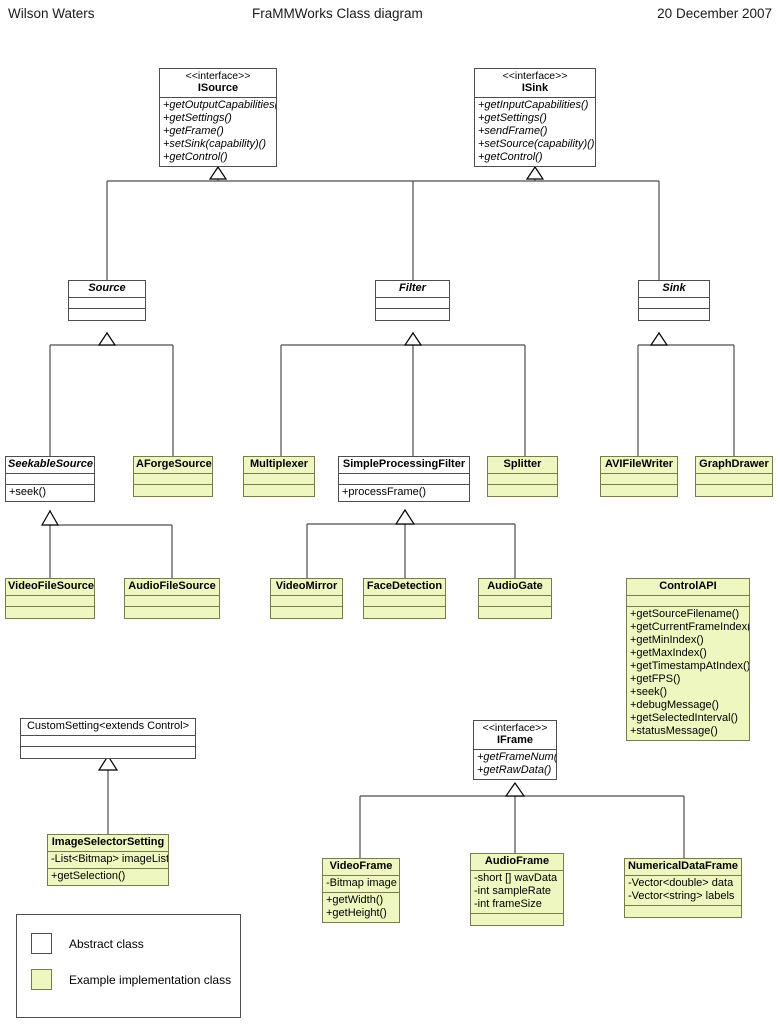 The image size is (780, 1026). What do you see at coordinates (674, 314) in the screenshot?
I see `class-methods-sink` at bounding box center [674, 314].